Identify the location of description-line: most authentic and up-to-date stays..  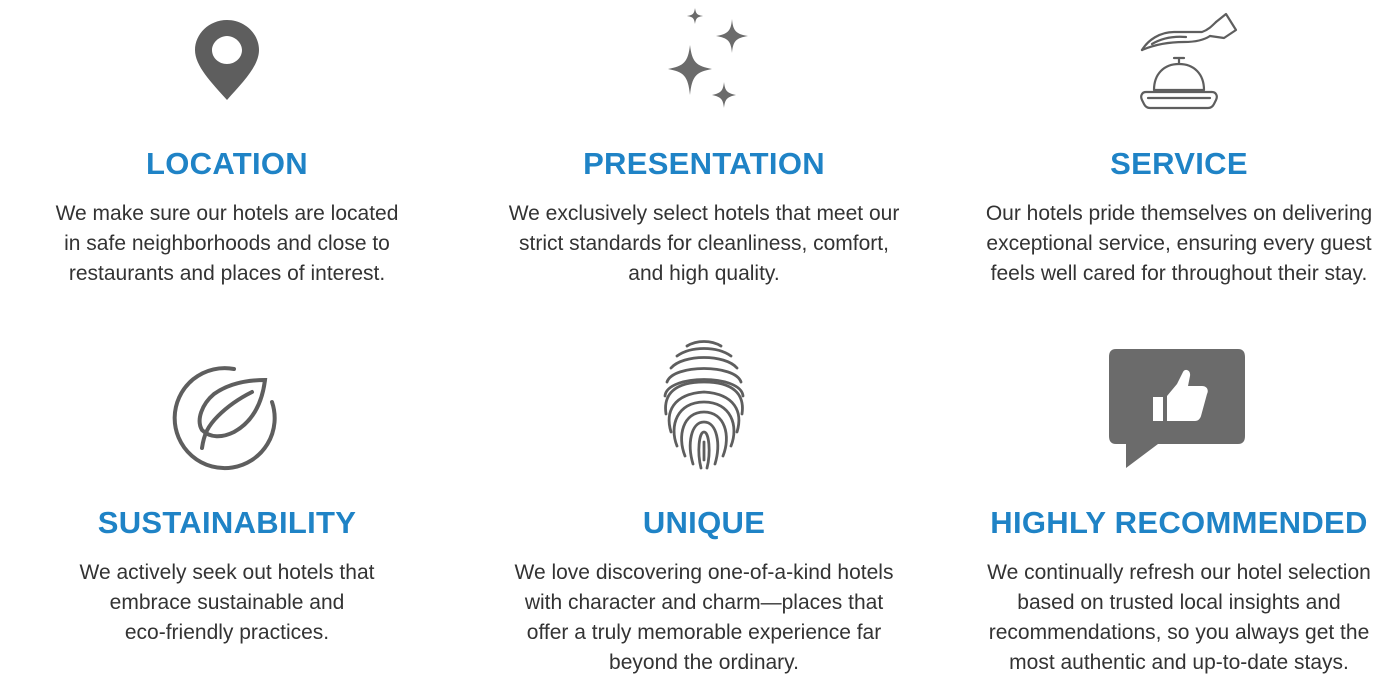
(1179, 662).